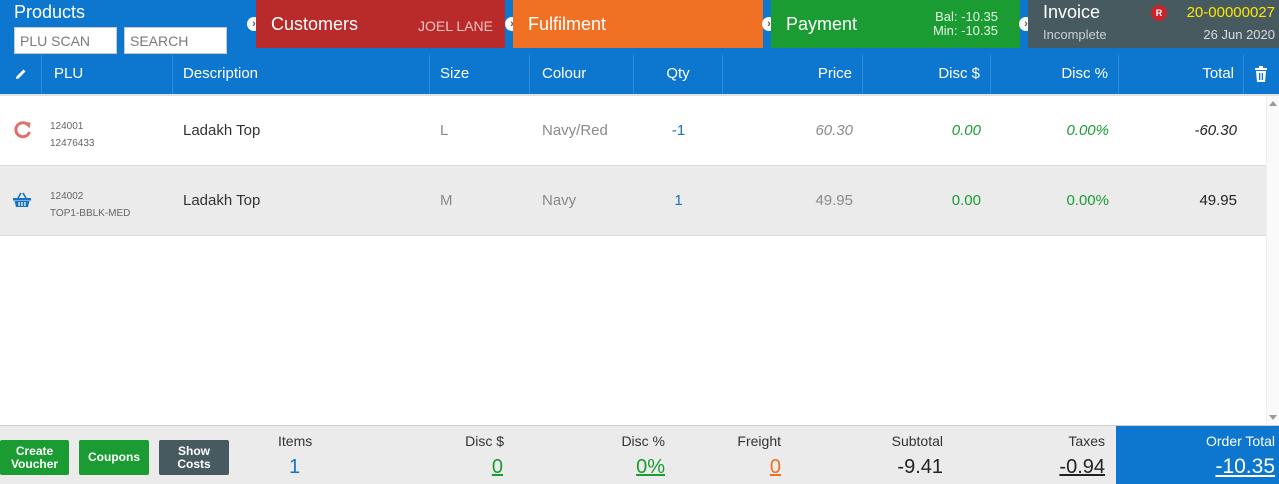  Describe the element at coordinates (759, 441) in the screenshot. I see `freight-label: Freight` at that location.